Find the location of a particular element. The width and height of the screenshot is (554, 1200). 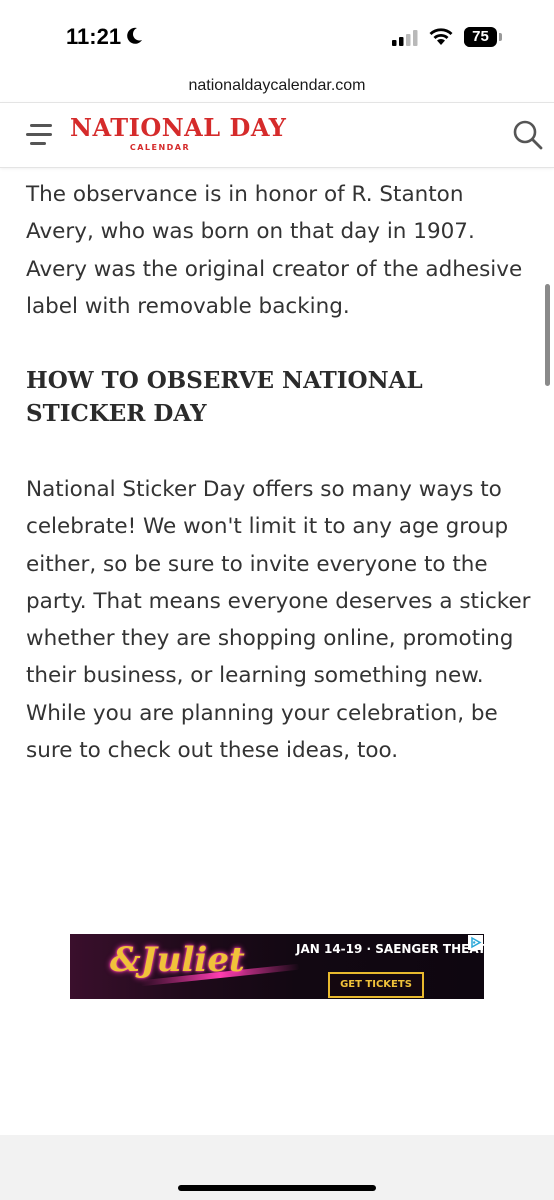

search-icon is located at coordinates (528, 135).